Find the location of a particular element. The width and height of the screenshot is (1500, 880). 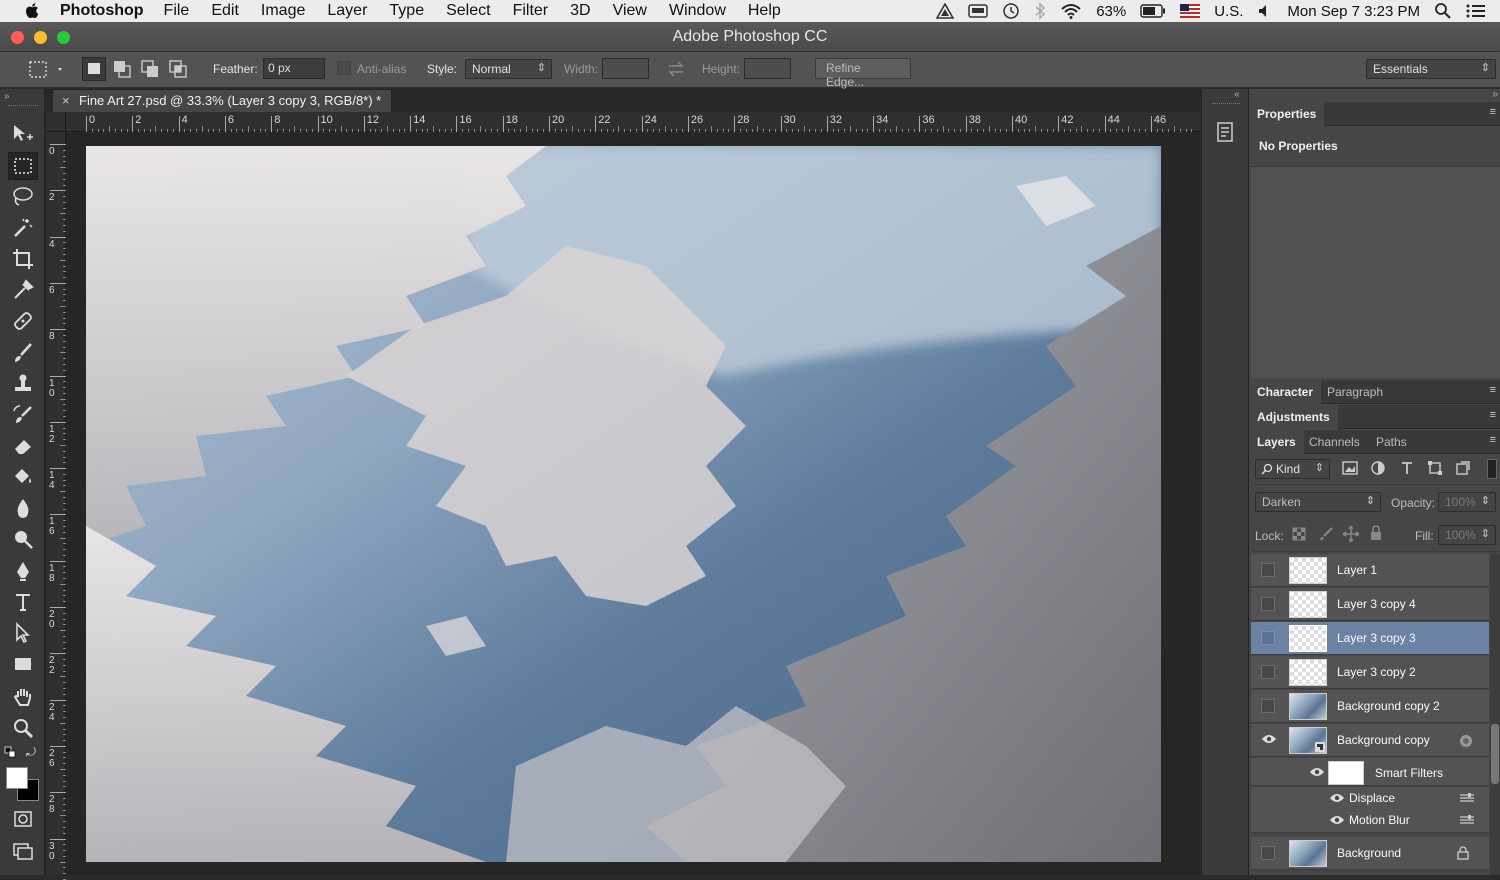

collapse-panels-icon: » is located at coordinates (1495, 94).